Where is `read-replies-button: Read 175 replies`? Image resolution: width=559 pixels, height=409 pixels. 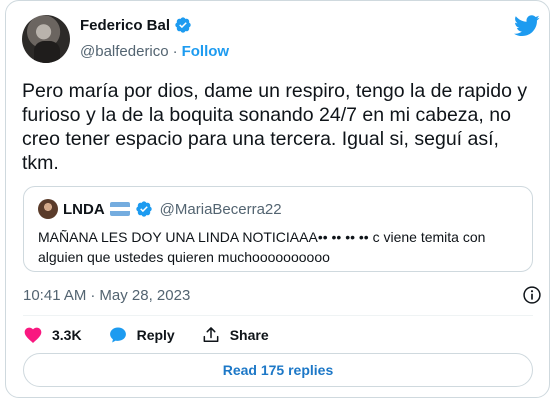 read-replies-button: Read 175 replies is located at coordinates (278, 370).